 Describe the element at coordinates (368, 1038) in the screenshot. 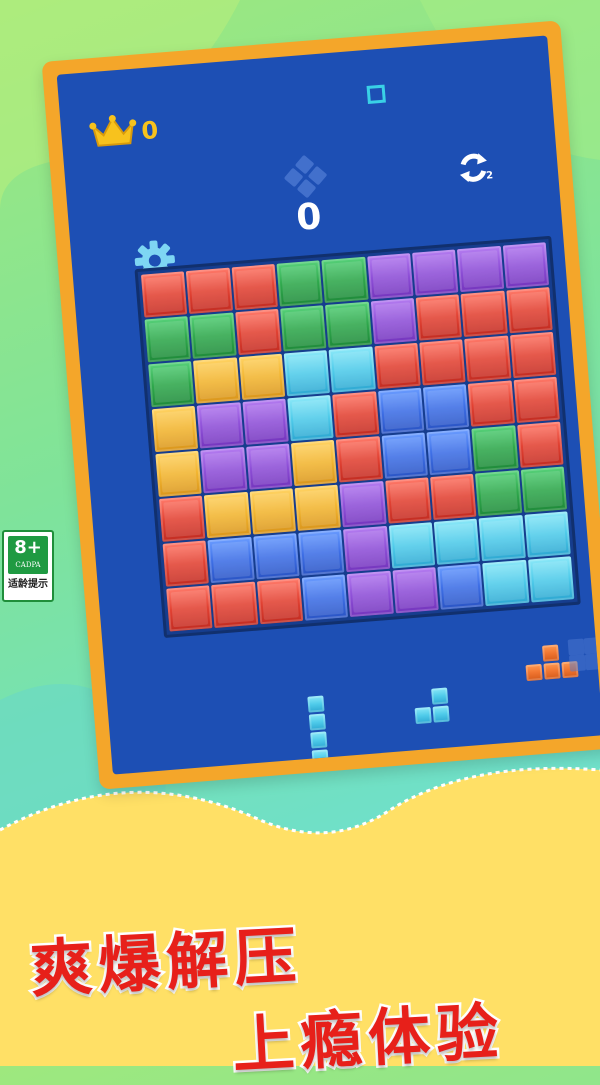

I see `slogan-line-2: 上瘾体验` at that location.